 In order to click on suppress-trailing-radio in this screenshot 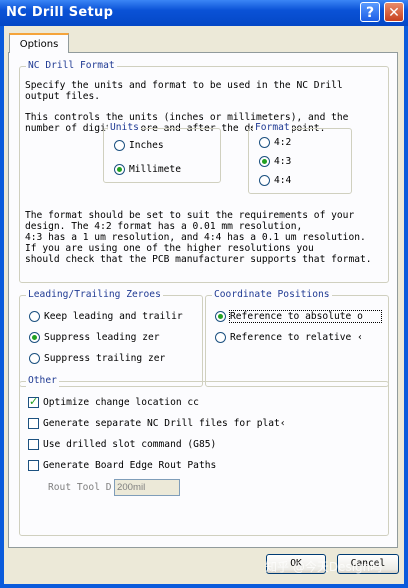, I will do `click(34, 358)`.